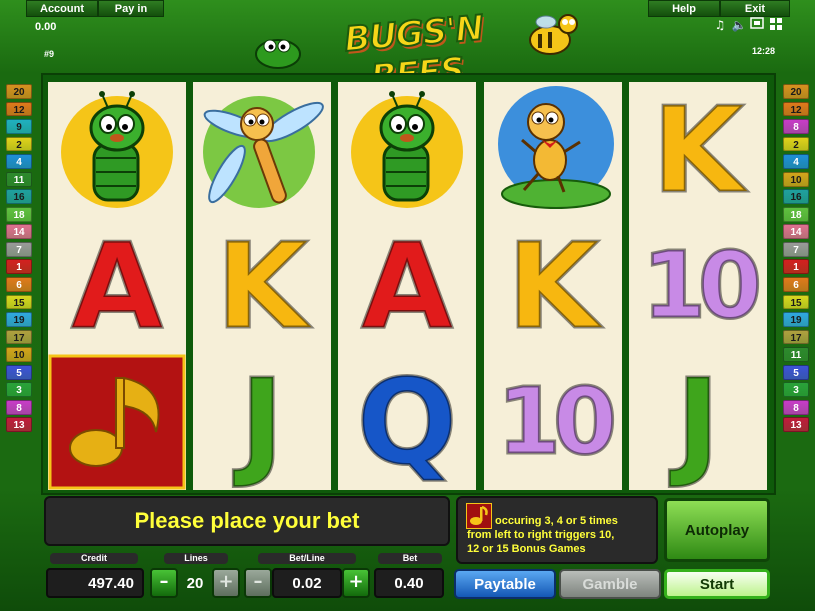  What do you see at coordinates (19, 126) in the screenshot?
I see `payline-indicator: 9` at bounding box center [19, 126].